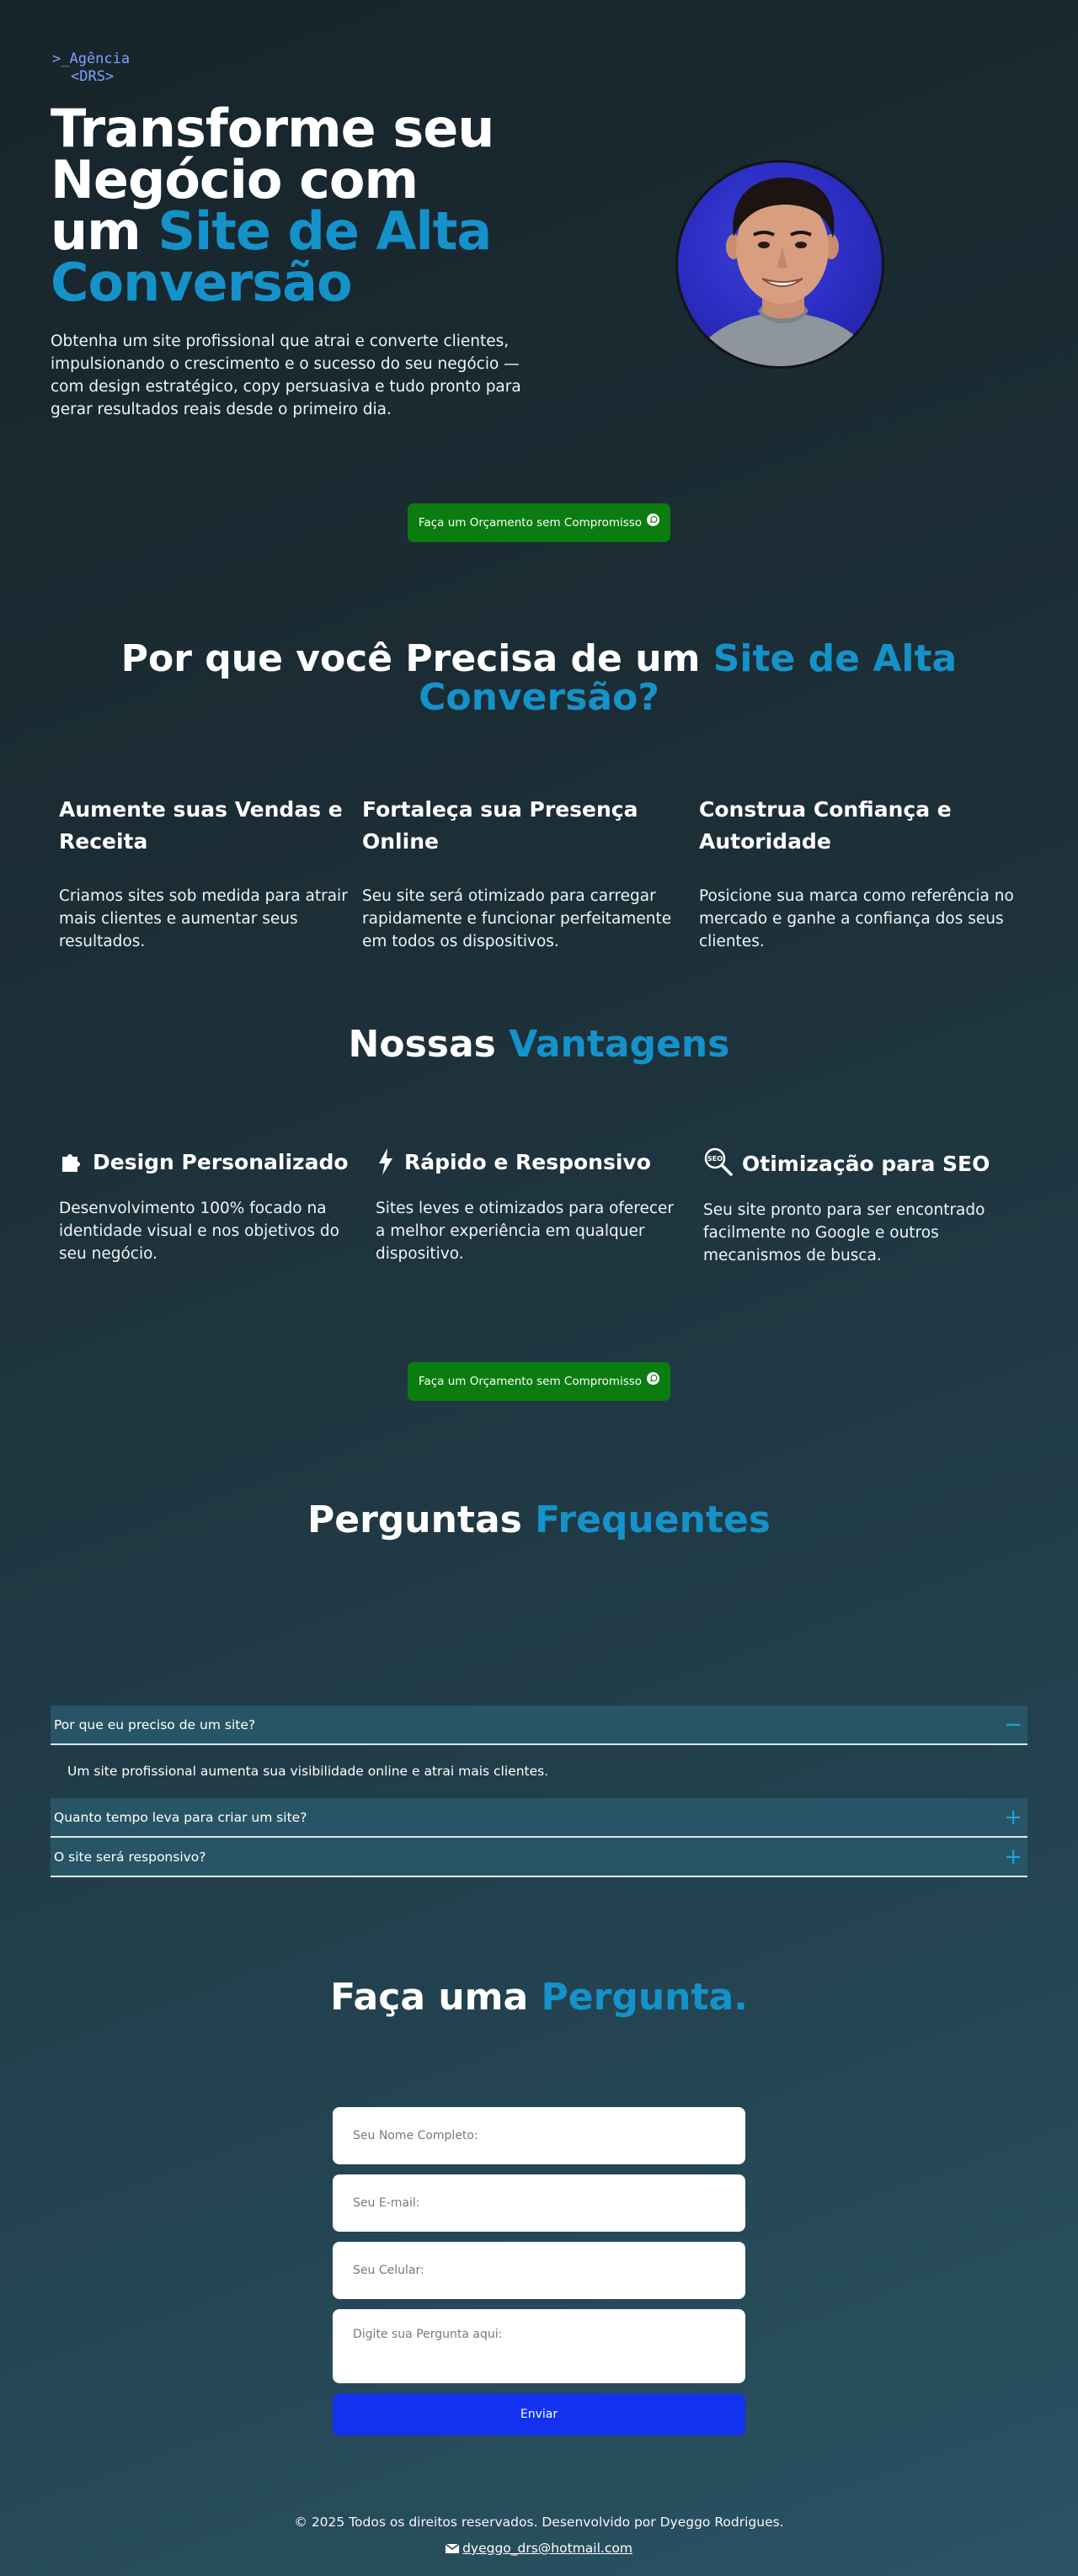  Describe the element at coordinates (416, 658) in the screenshot. I see `why-title-plain: Por que você Precisa de um` at that location.